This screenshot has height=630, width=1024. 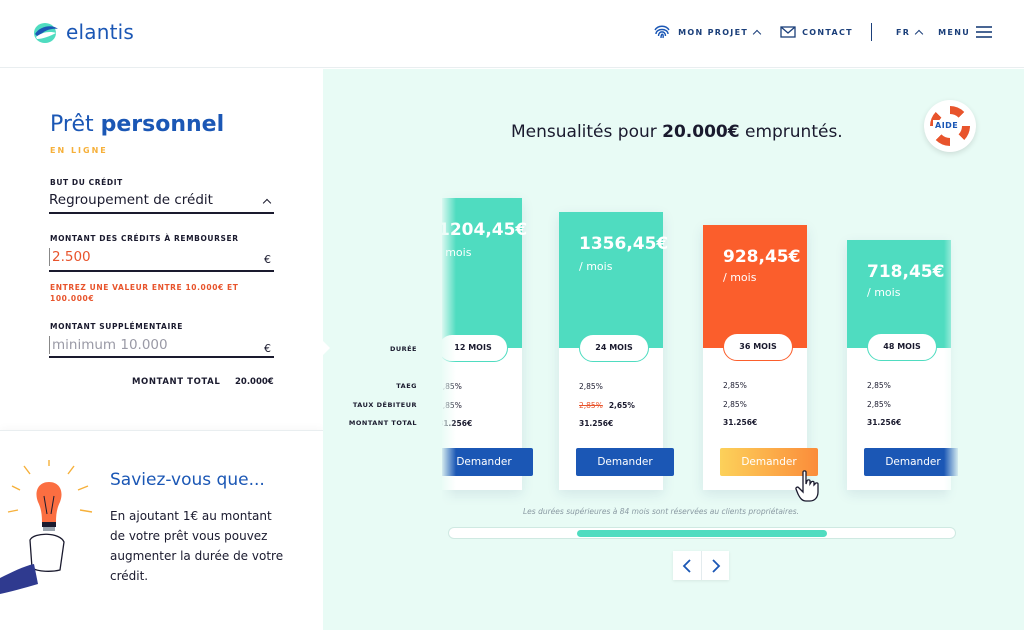 I want to click on fingerprint-icon, so click(x=662, y=32).